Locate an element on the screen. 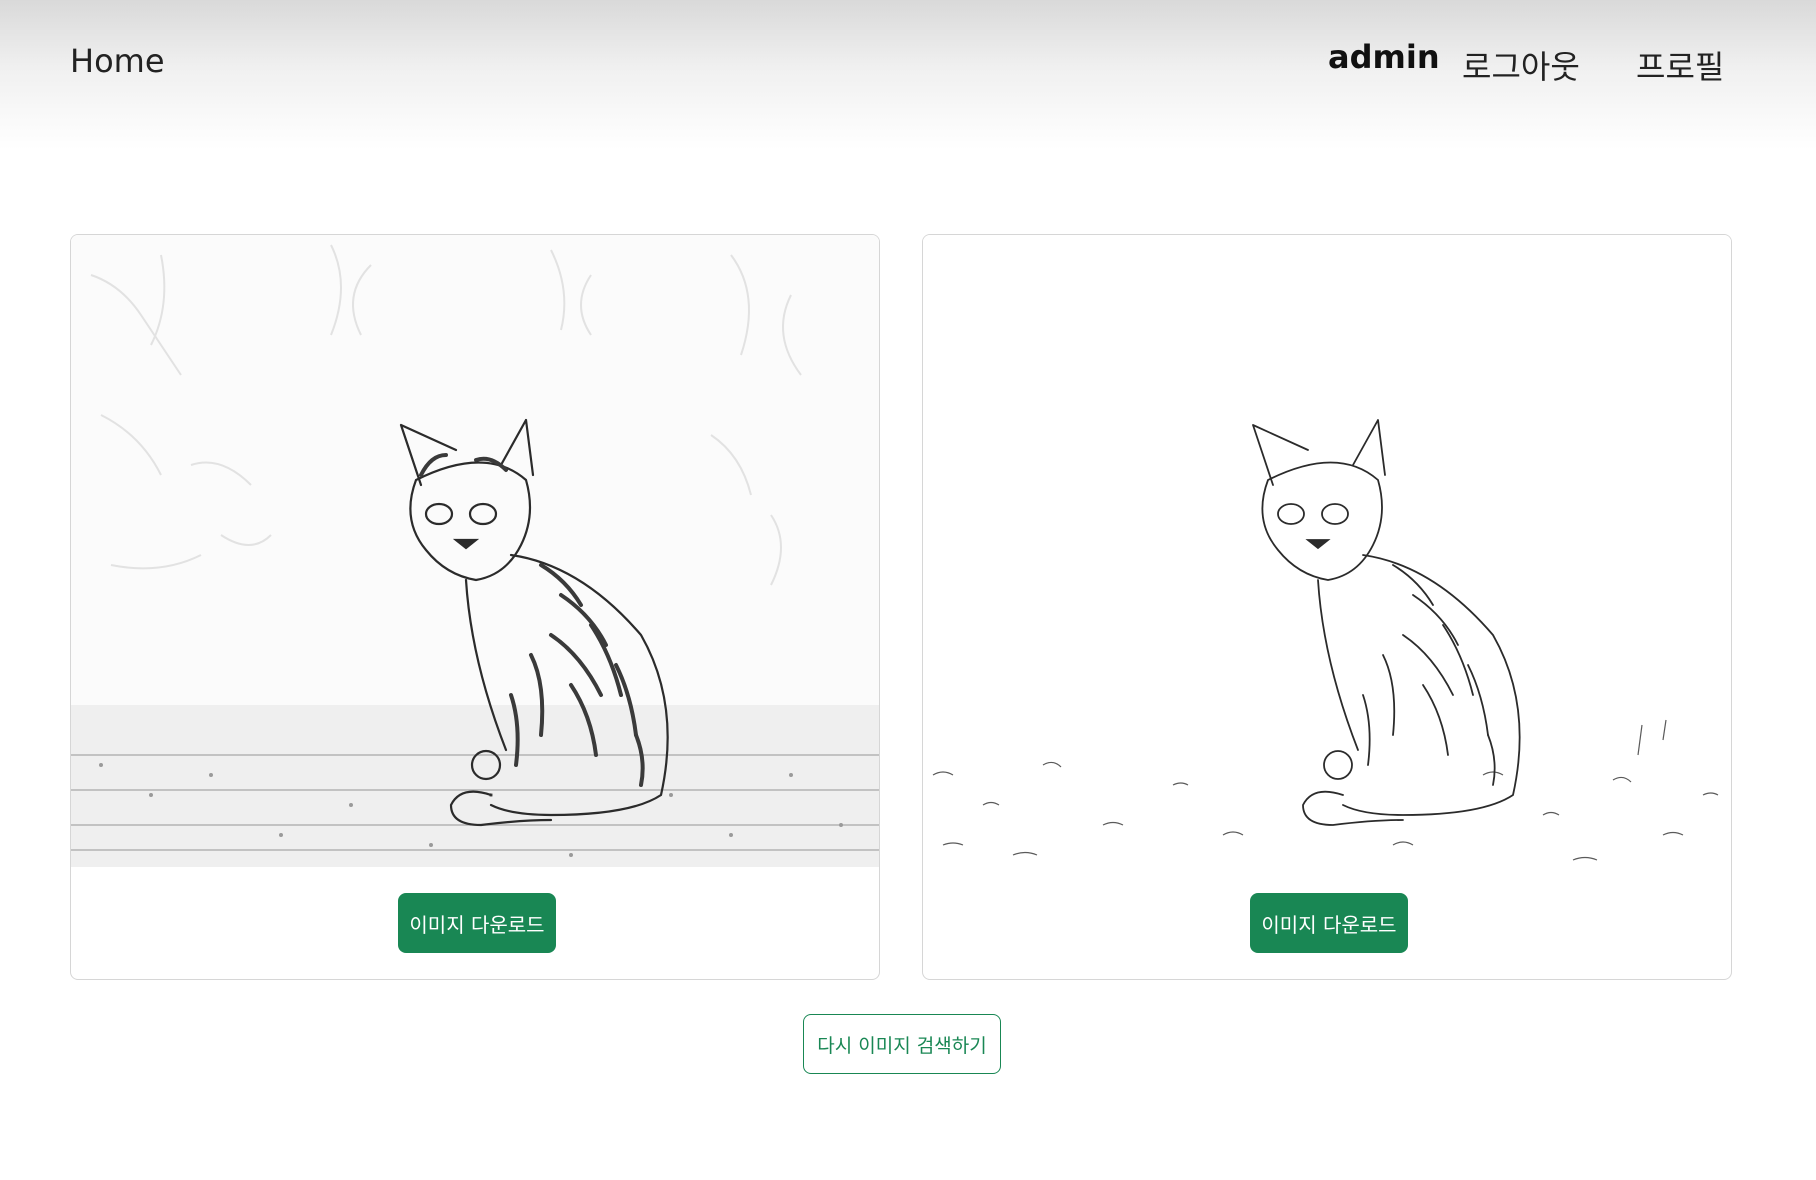 Image resolution: width=1816 pixels, height=1180 pixels. nav-home-link: Home is located at coordinates (117, 61).